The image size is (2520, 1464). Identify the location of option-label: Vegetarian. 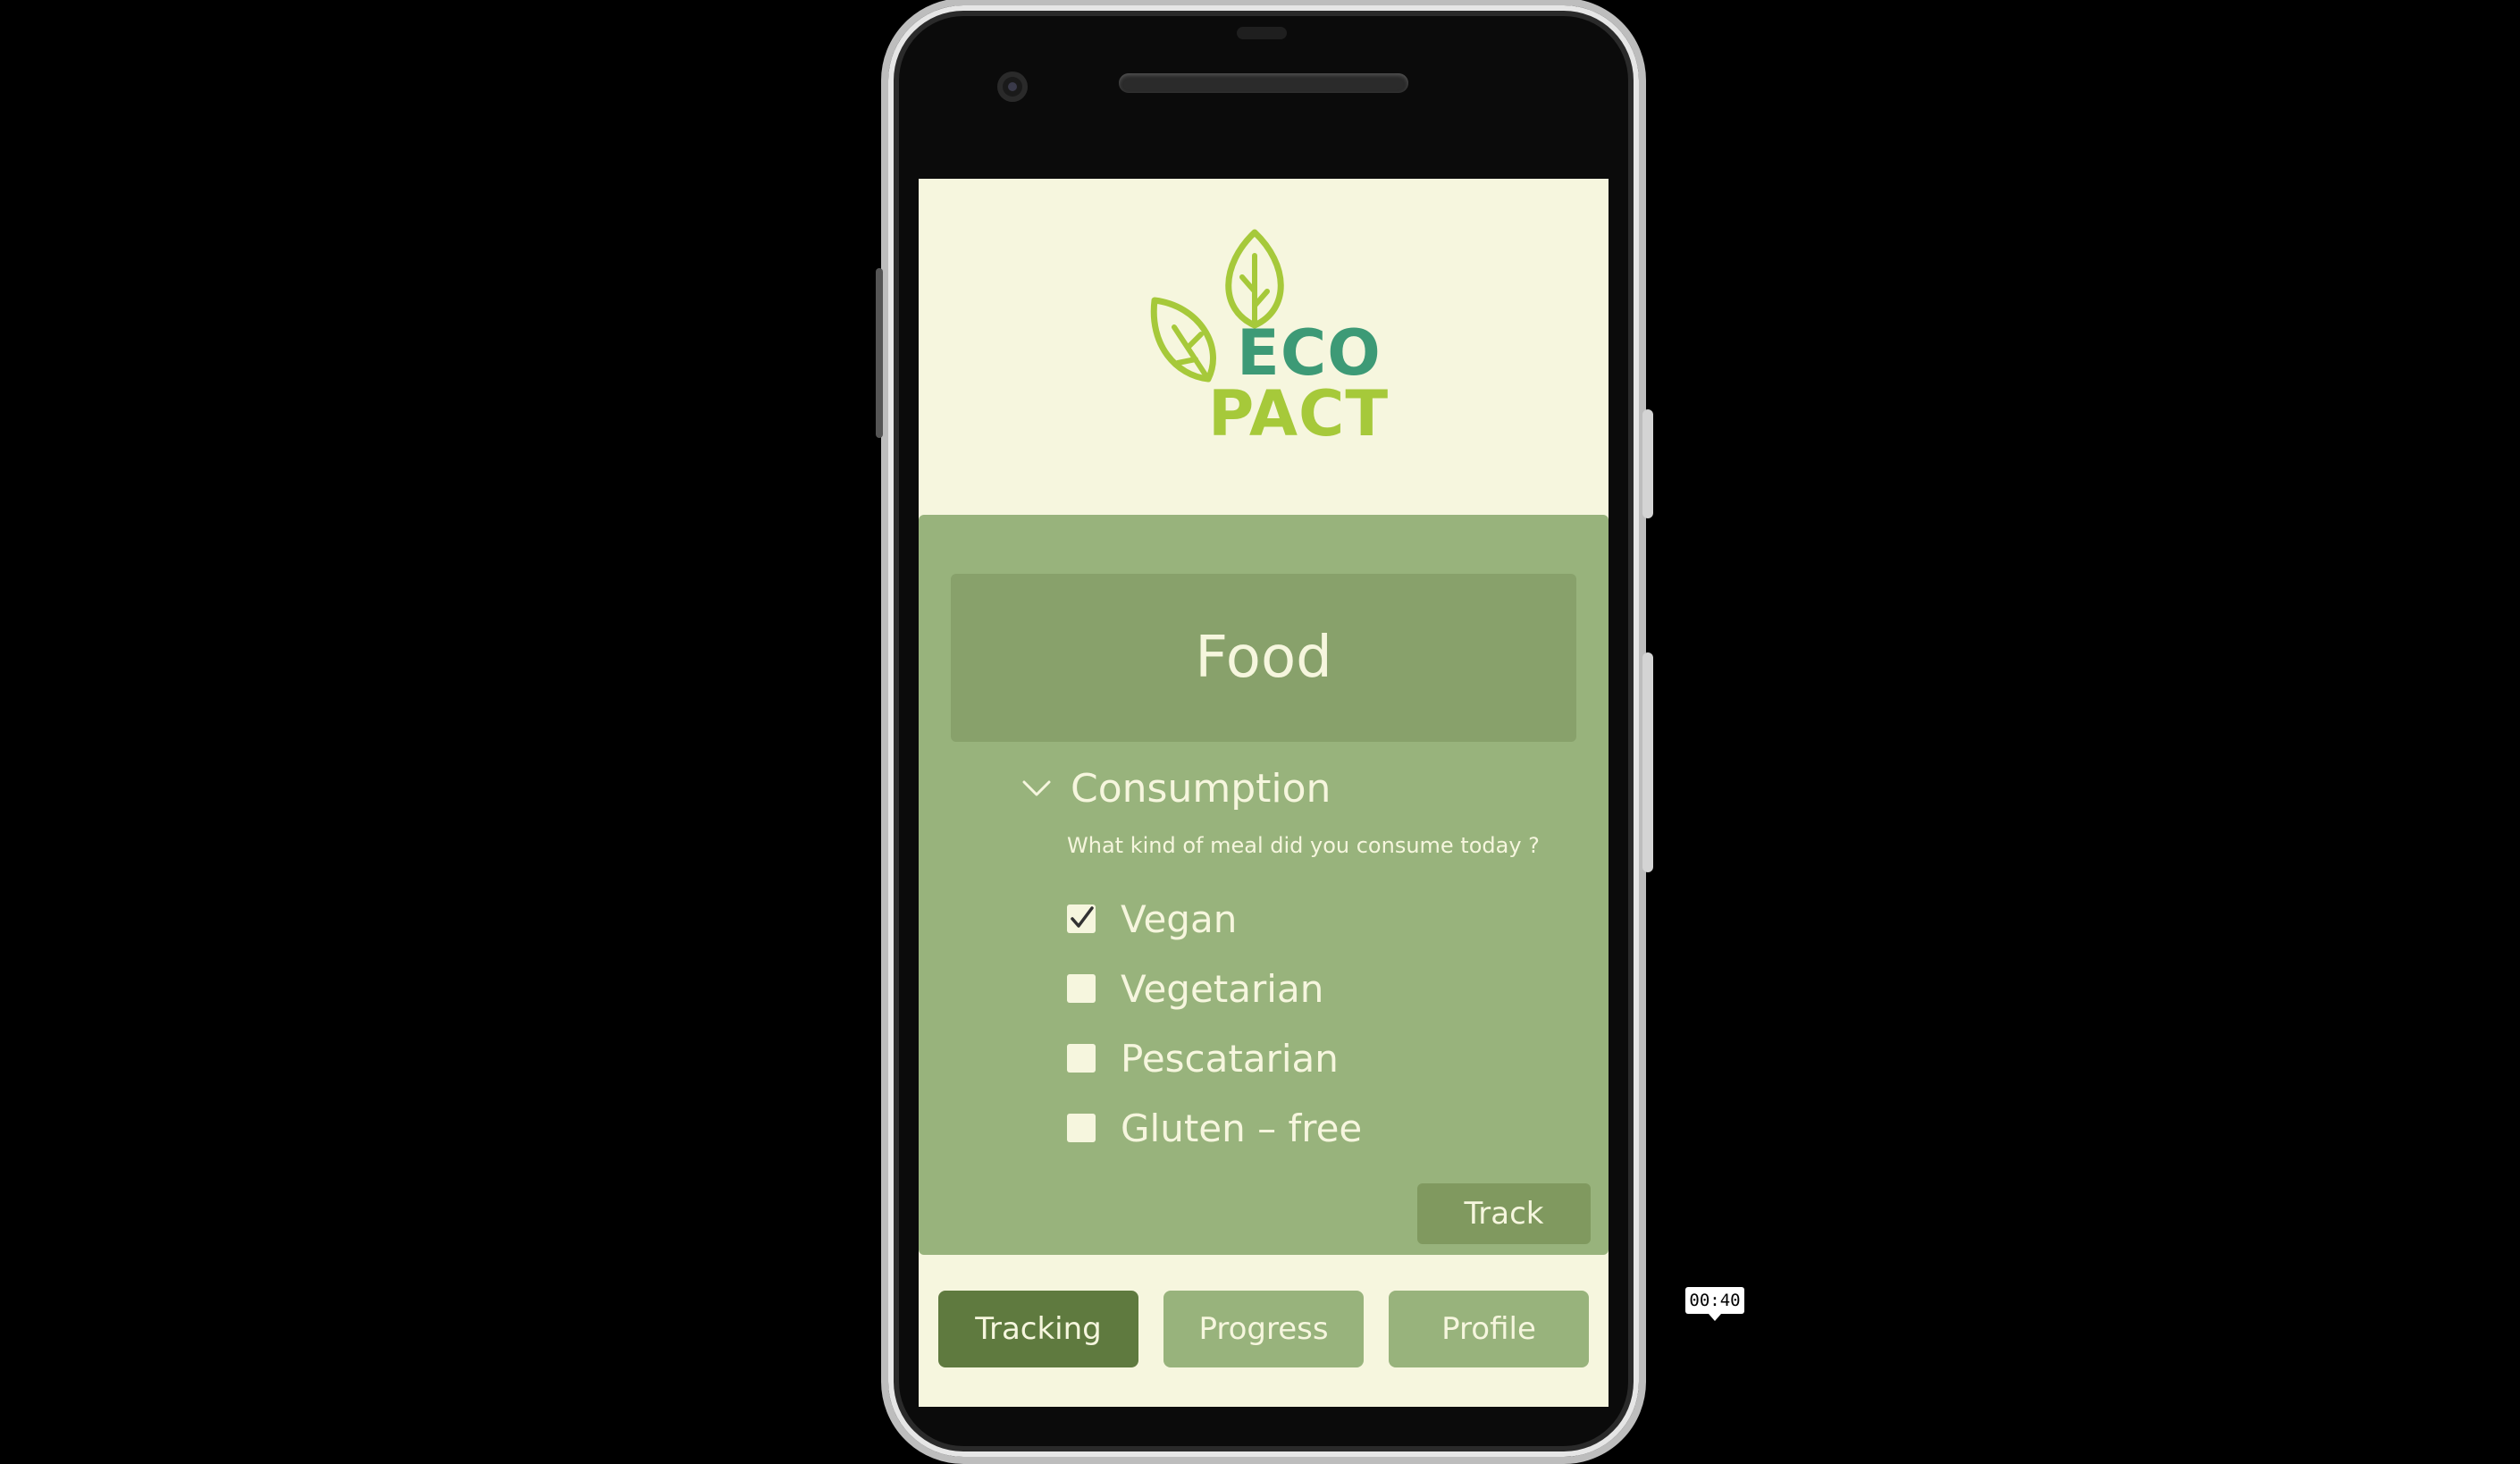
(1222, 989).